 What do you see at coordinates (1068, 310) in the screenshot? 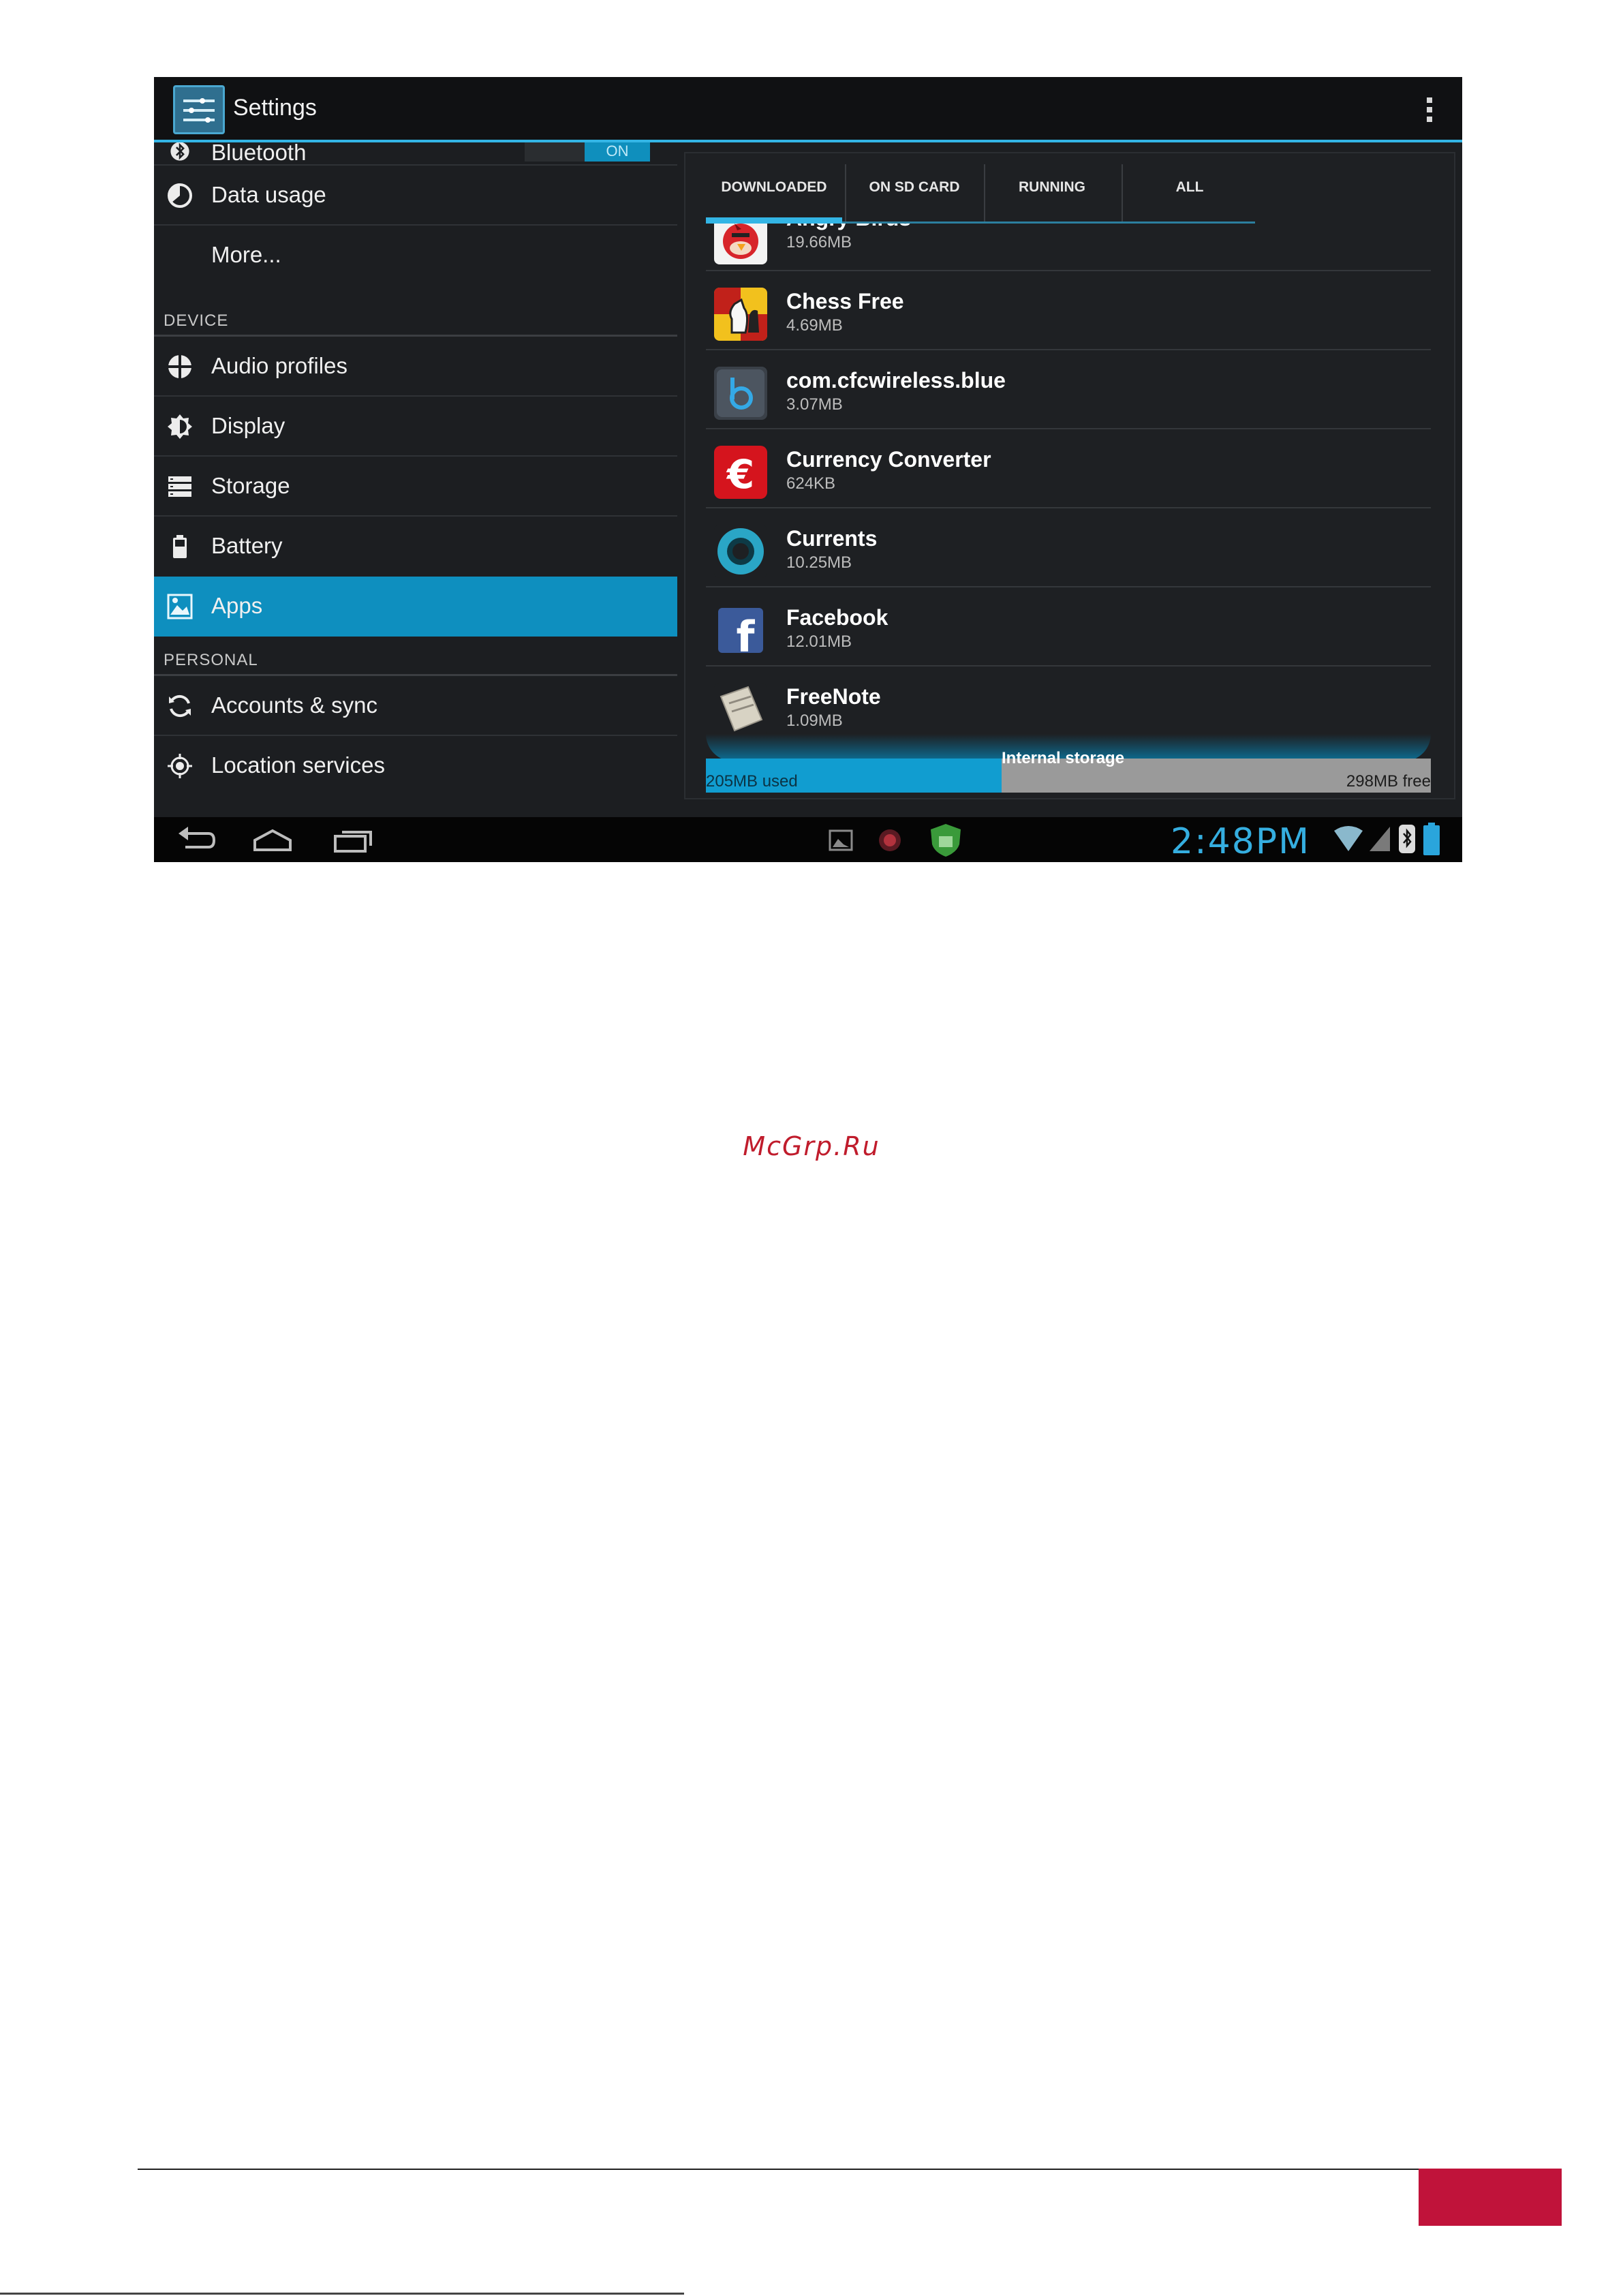
I see `app-row-chess-free: Chess Free 4.69MB` at bounding box center [1068, 310].